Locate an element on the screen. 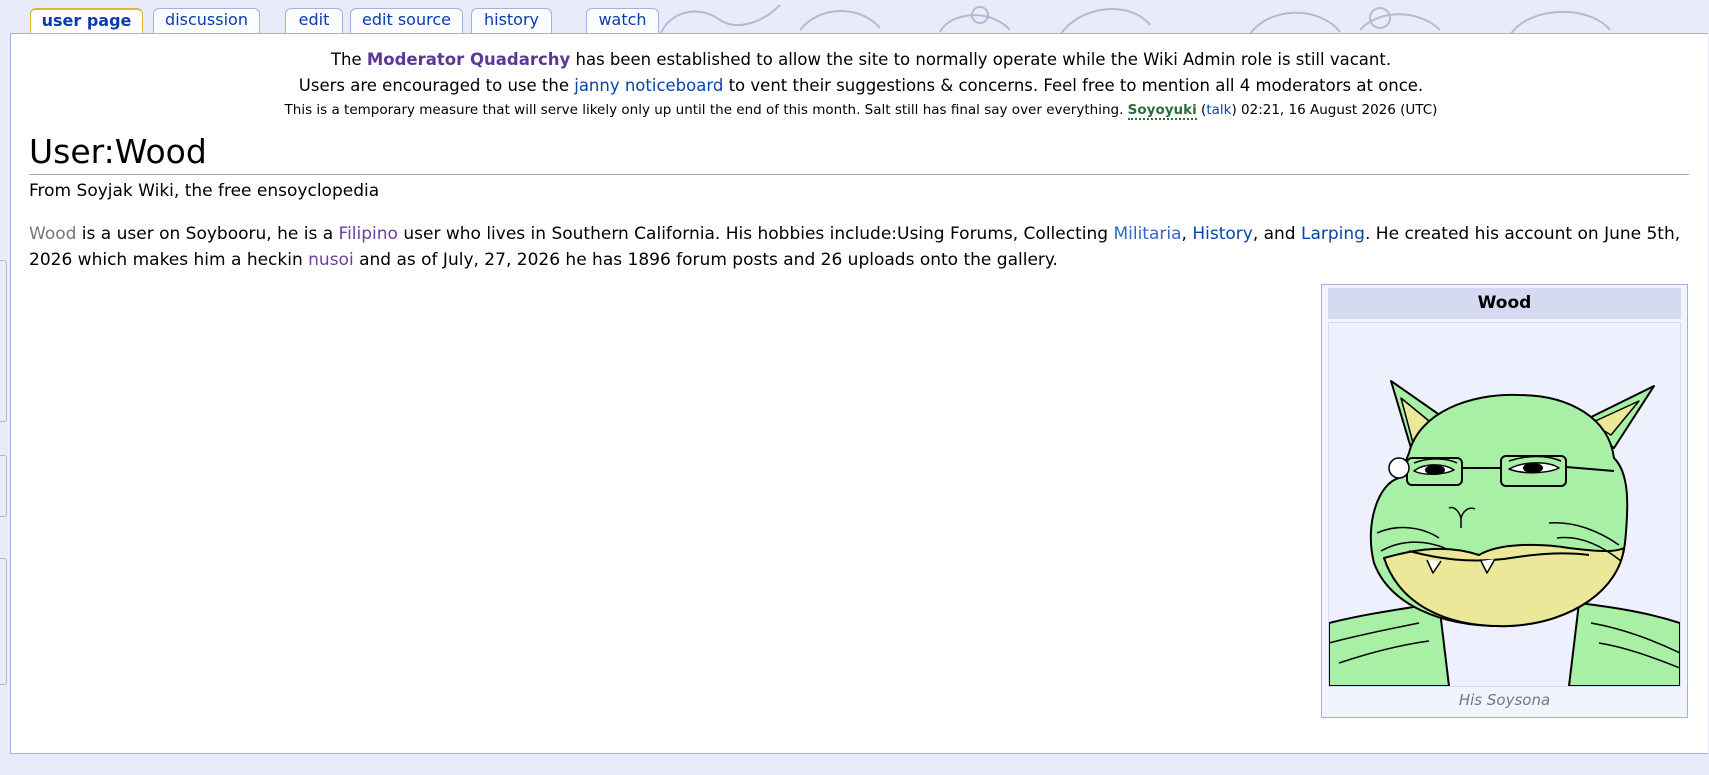  notice-text: The is located at coordinates (348, 59).